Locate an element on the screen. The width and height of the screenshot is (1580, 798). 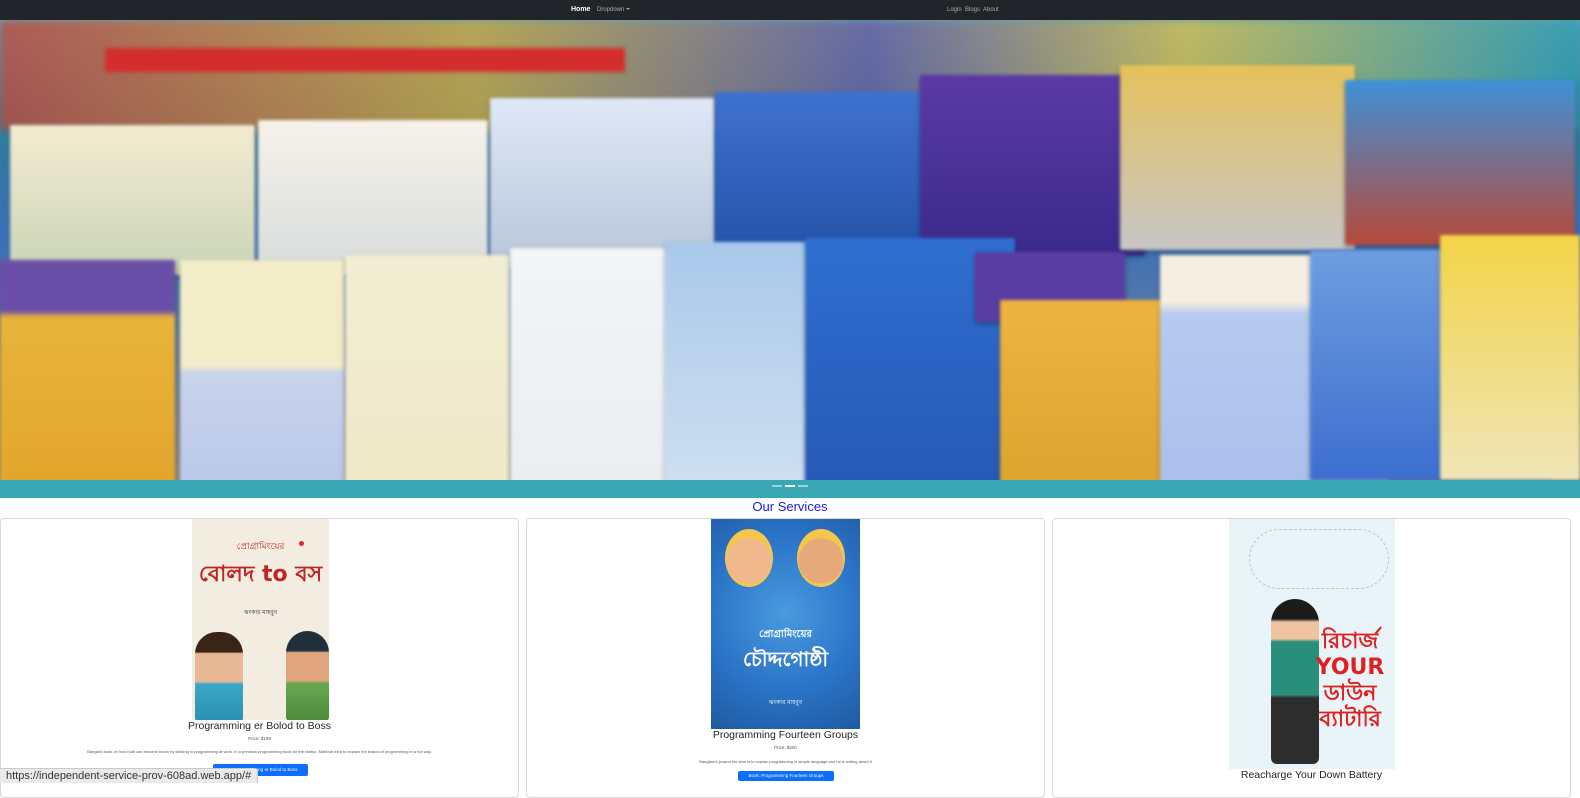
cover-title-main: চৌদ্দগোষ্ঠী is located at coordinates (785, 659).